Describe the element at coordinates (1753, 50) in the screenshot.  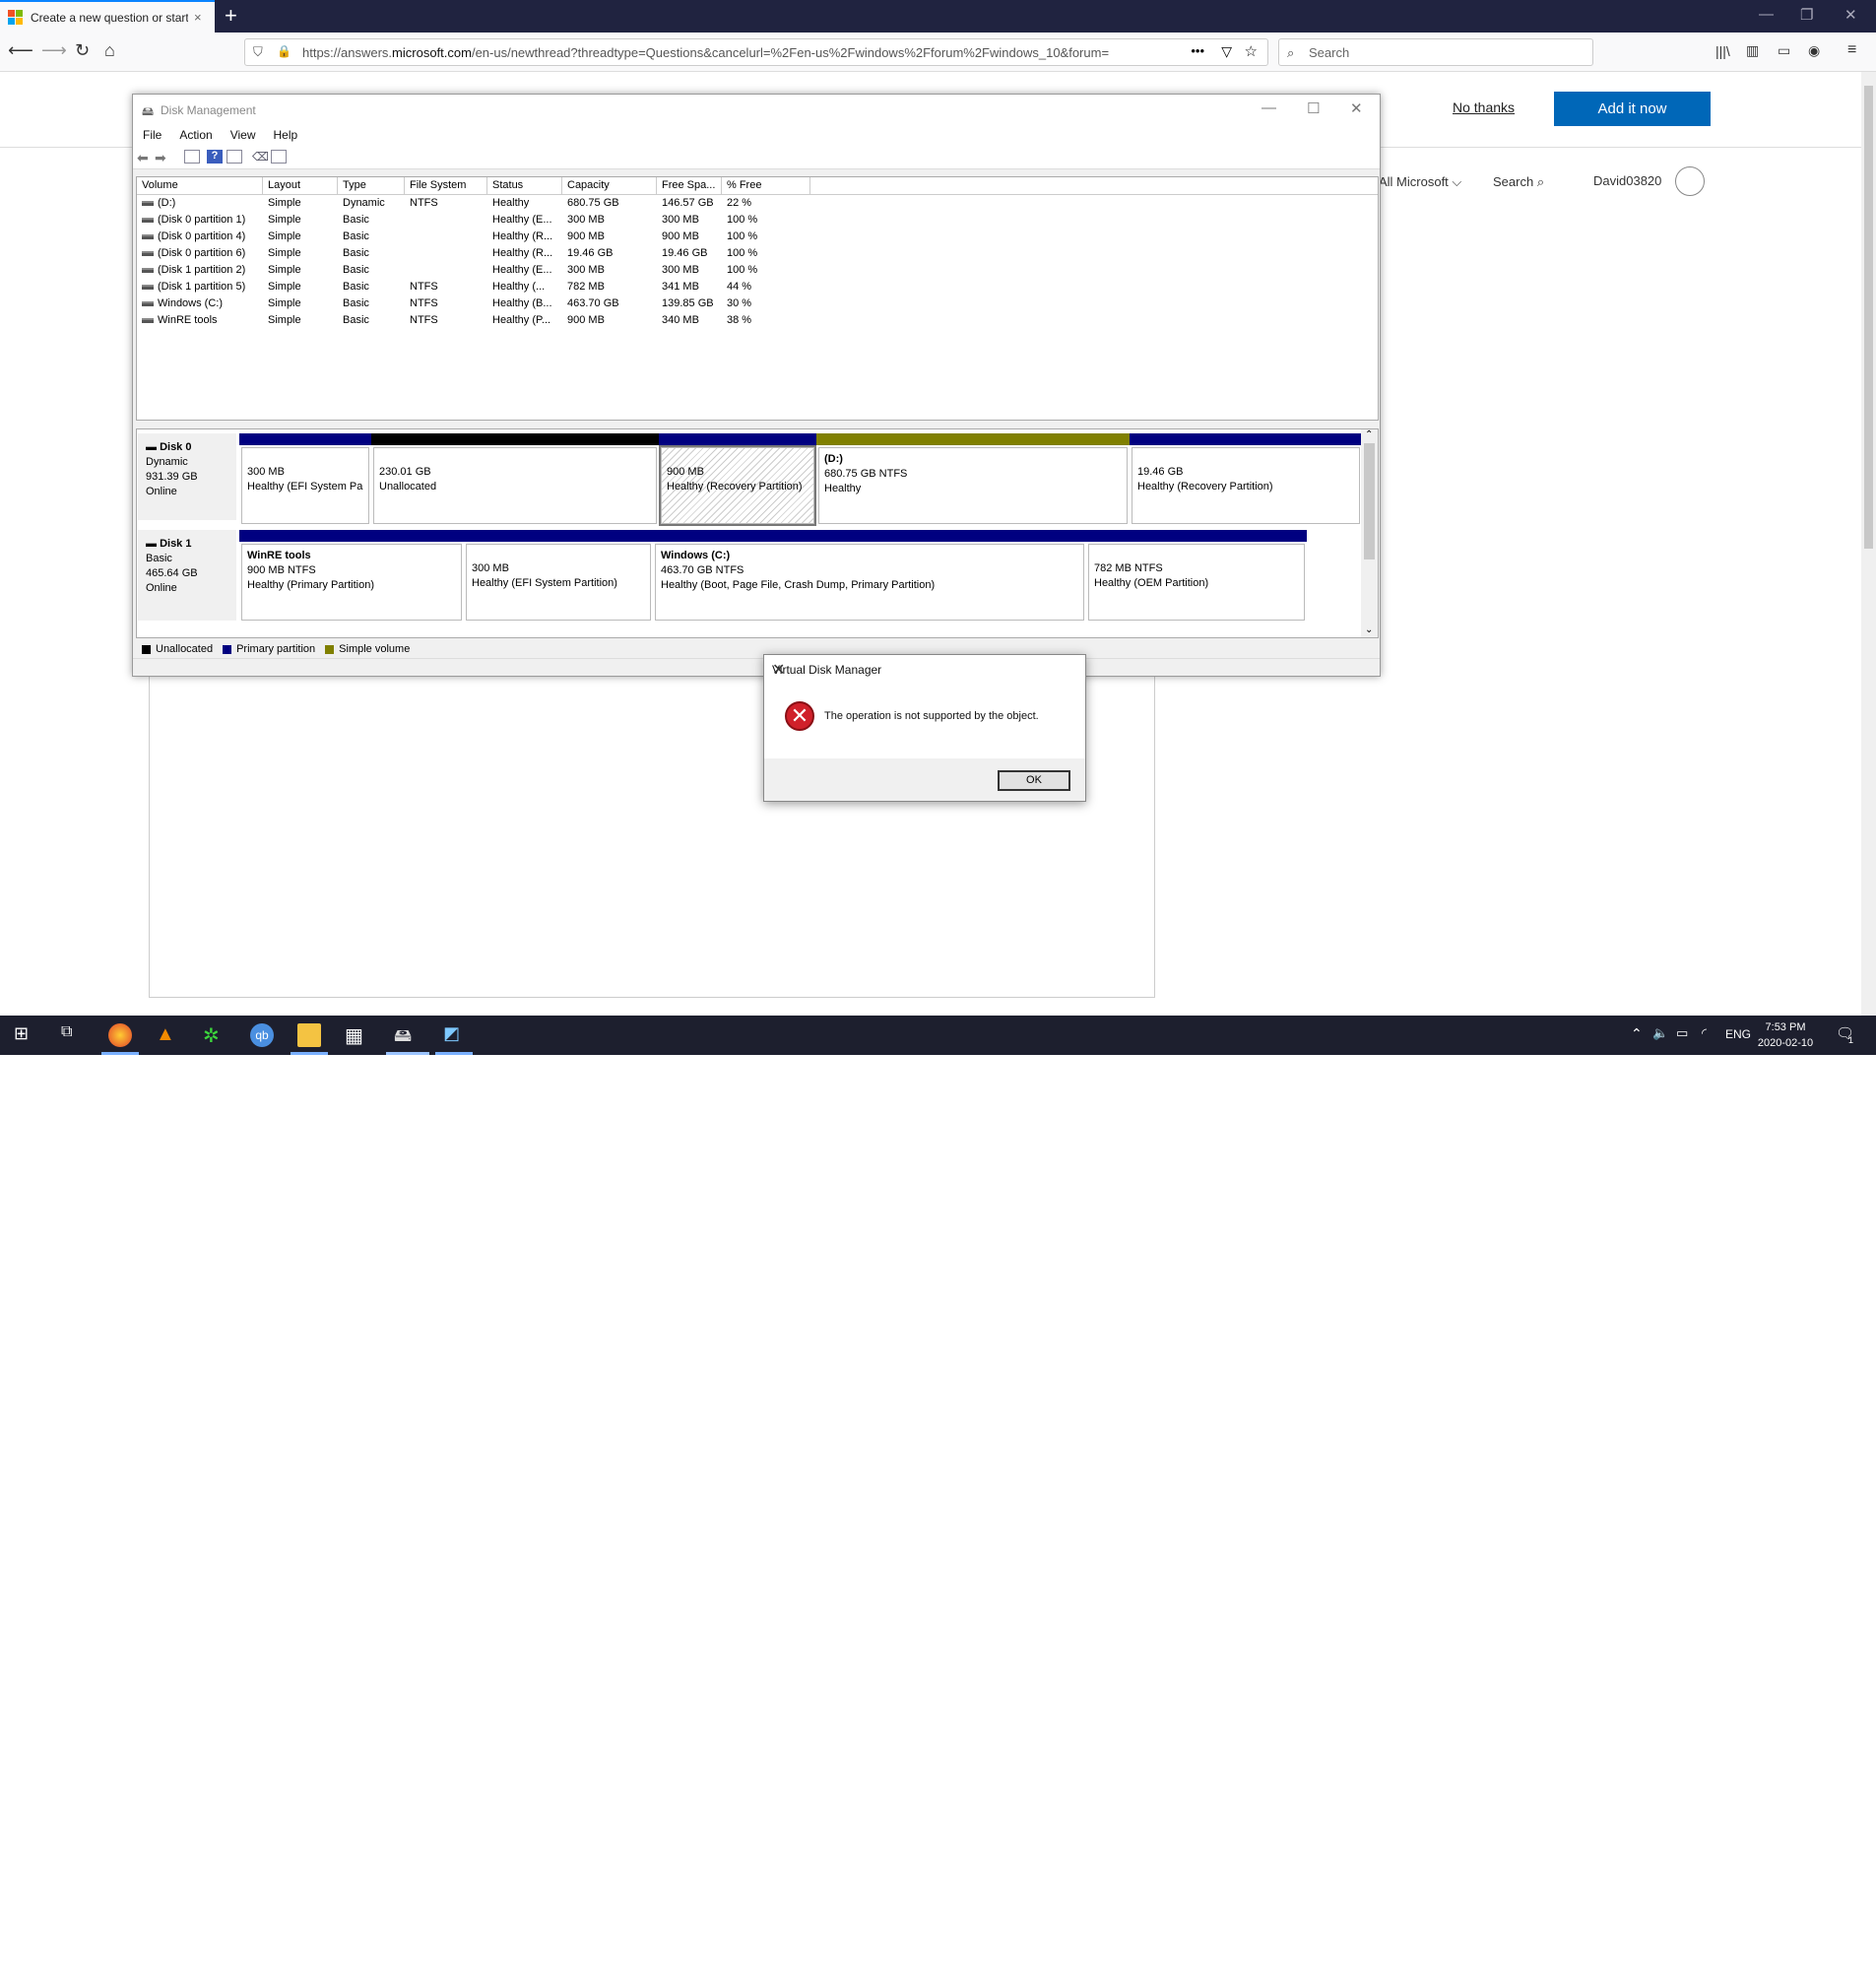
I see `sidebar-icon: ▥` at that location.